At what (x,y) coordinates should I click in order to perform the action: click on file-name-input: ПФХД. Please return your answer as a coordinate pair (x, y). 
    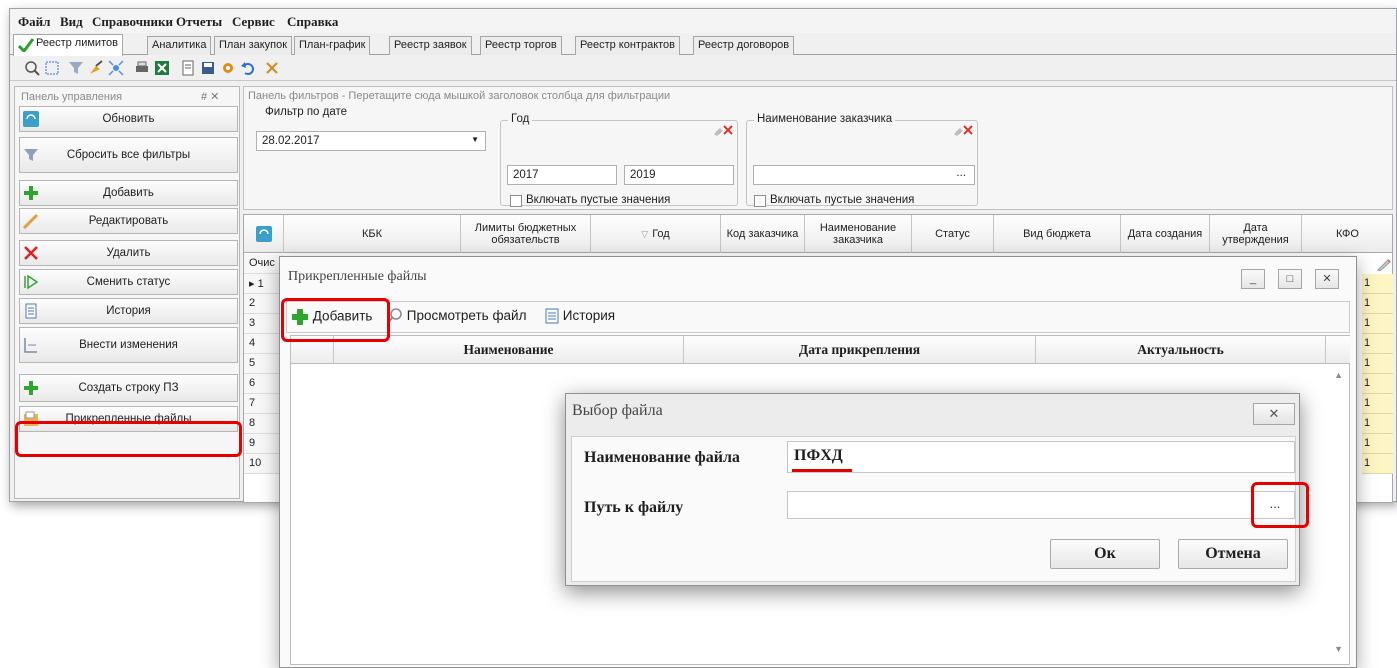
    Looking at the image, I should click on (1041, 457).